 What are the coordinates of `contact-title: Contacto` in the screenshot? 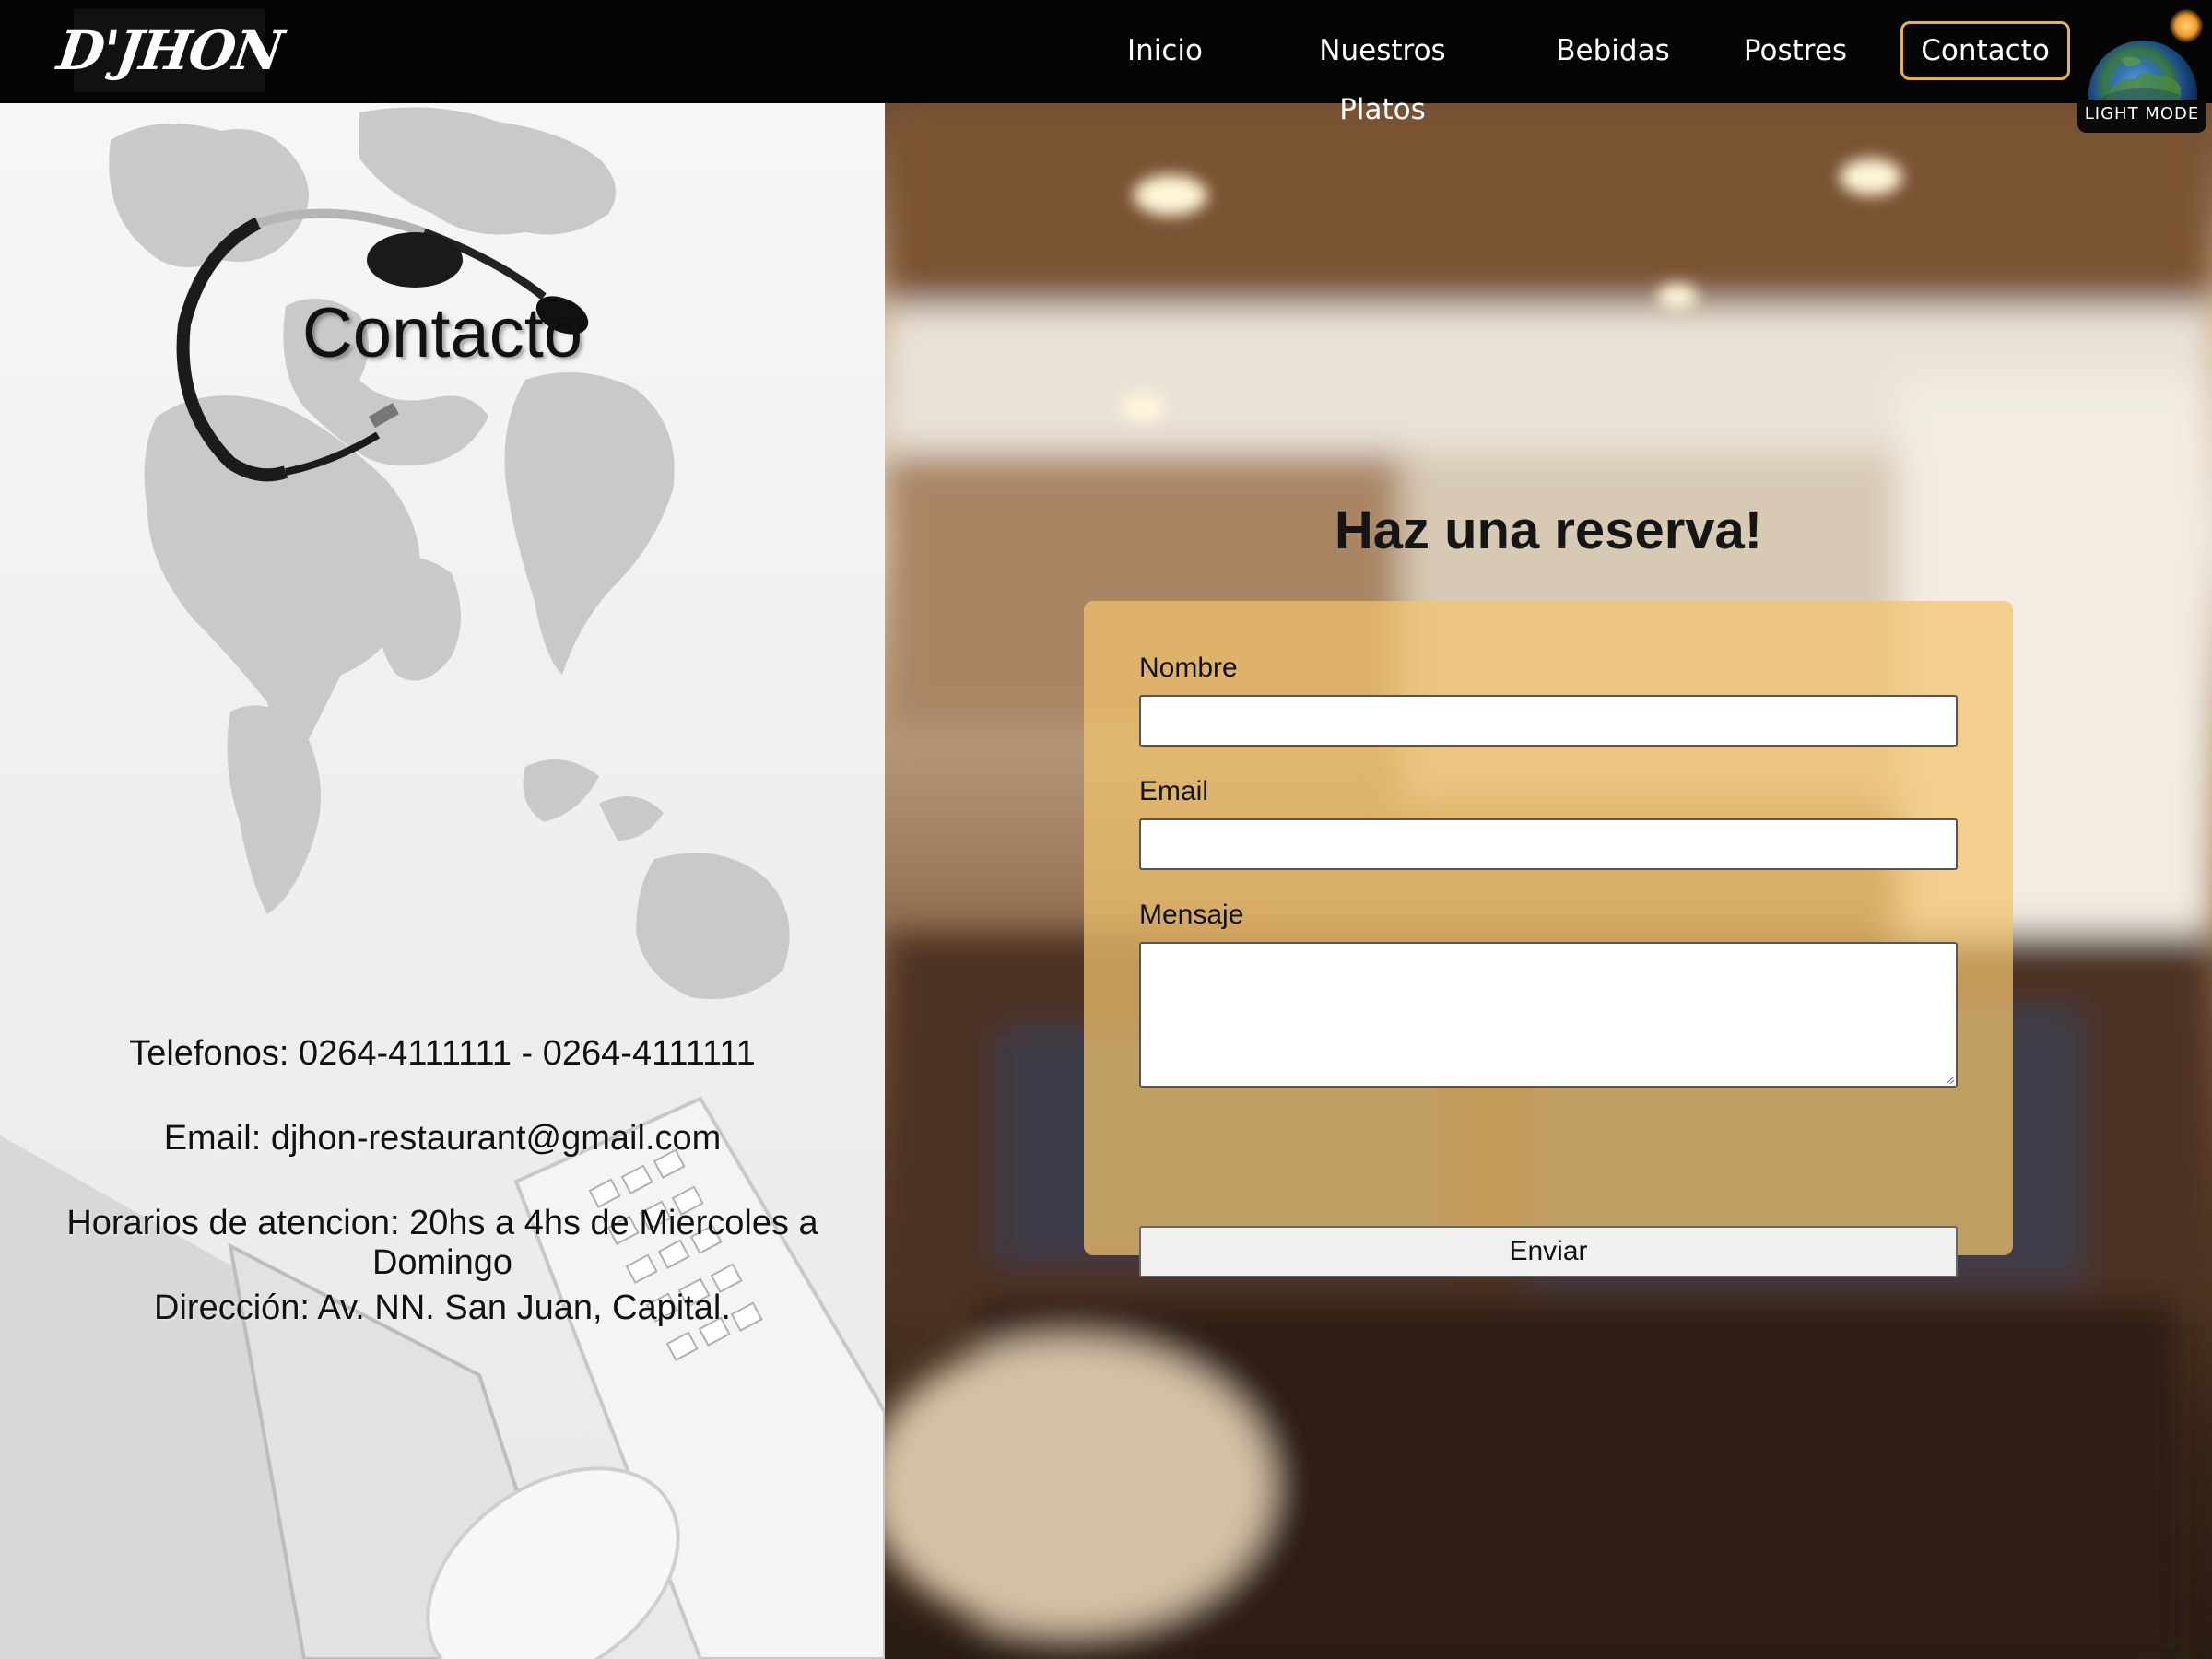 It's located at (442, 333).